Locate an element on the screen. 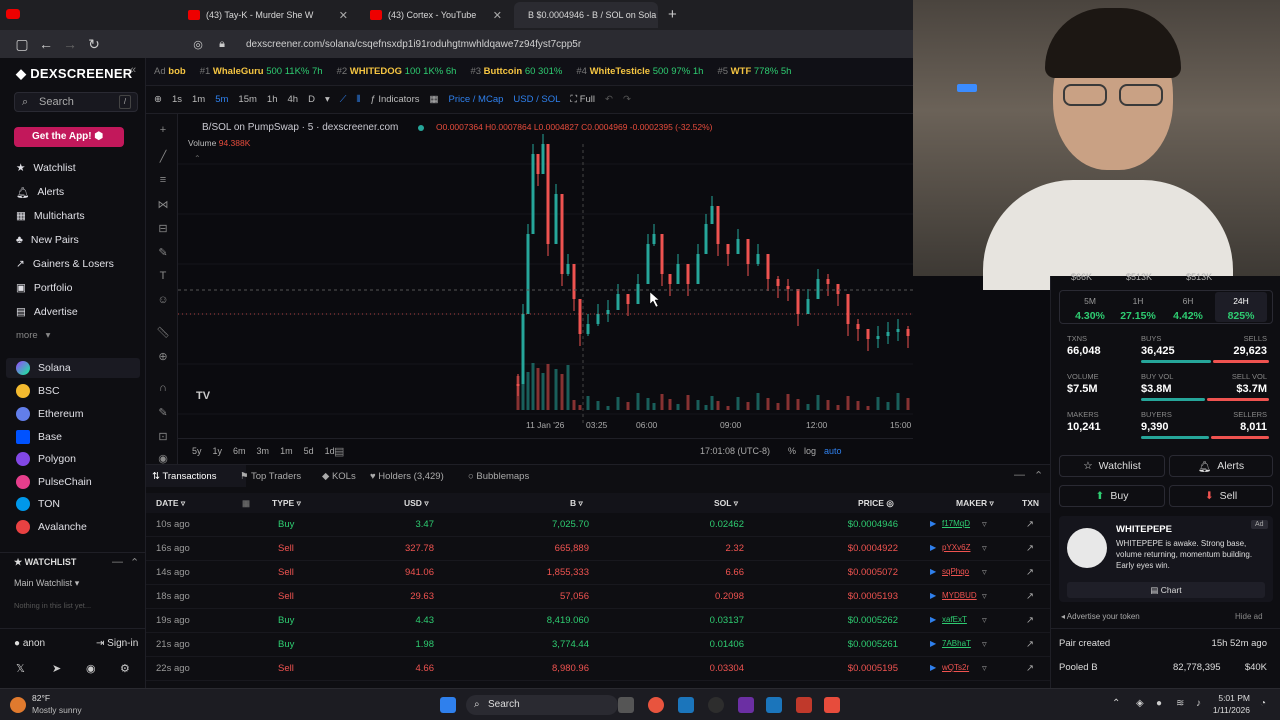 The image size is (1280, 720). period-6h: 6H 4.42% is located at coordinates (1188, 309).